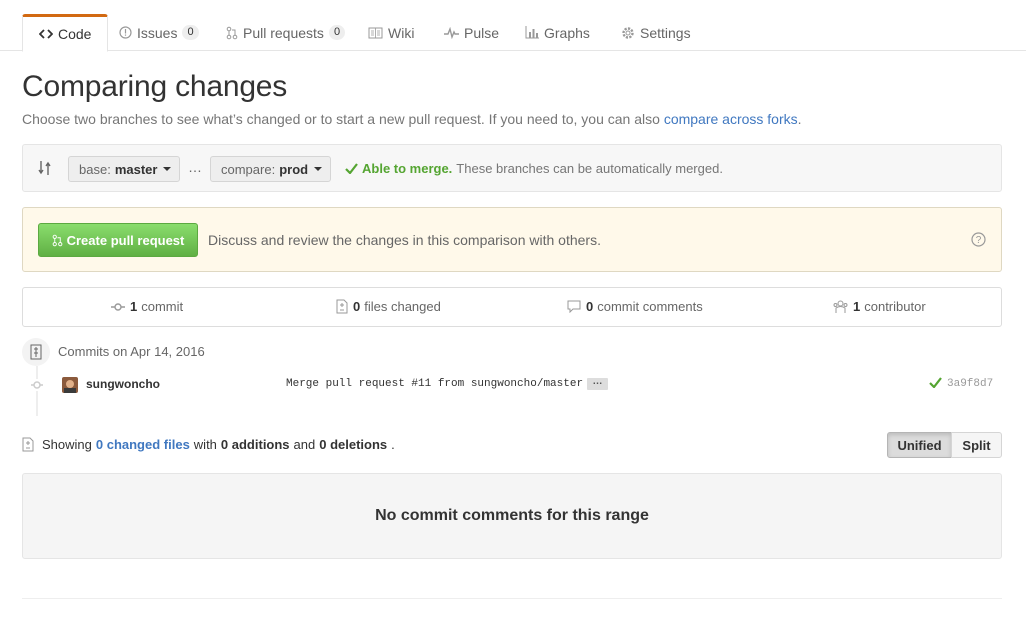 This screenshot has width=1026, height=624. I want to click on blankslate-text: No commit comments for this range, so click(512, 515).